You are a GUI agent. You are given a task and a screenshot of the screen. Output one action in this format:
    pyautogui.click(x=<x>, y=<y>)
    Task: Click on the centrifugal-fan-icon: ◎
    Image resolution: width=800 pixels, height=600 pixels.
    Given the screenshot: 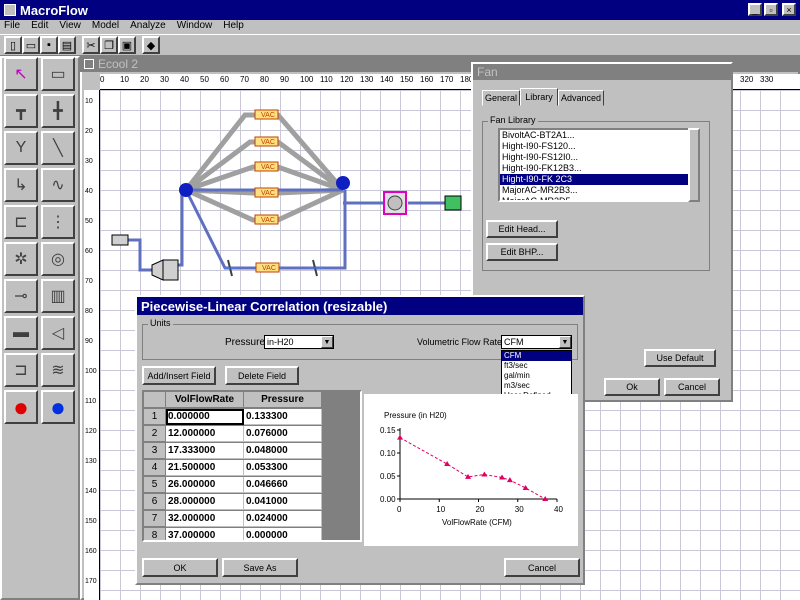 What is the action you would take?
    pyautogui.click(x=58, y=259)
    